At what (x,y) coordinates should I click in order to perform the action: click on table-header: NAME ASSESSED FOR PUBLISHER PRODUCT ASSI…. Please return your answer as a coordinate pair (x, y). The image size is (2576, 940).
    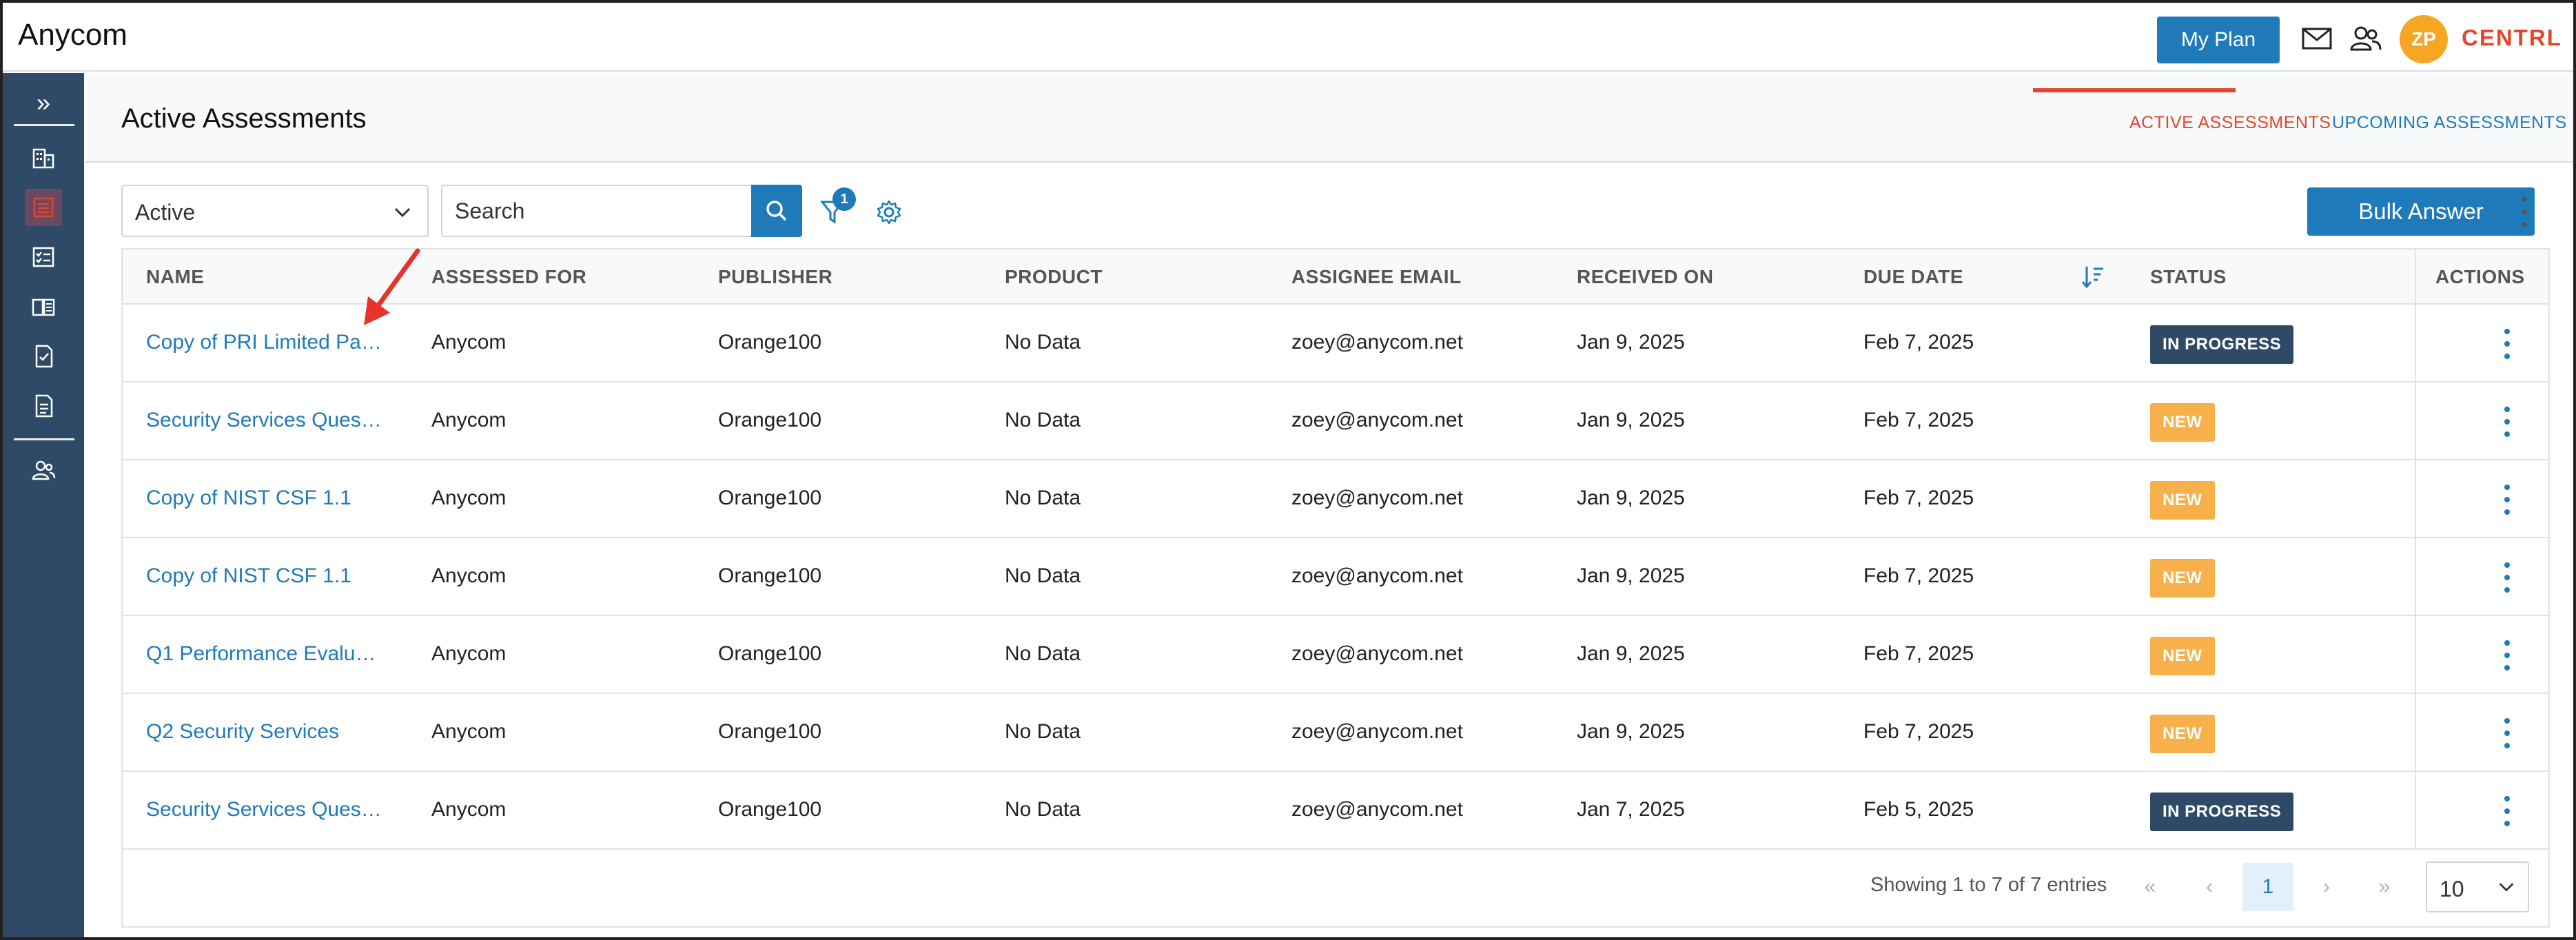
    Looking at the image, I should click on (1335, 277).